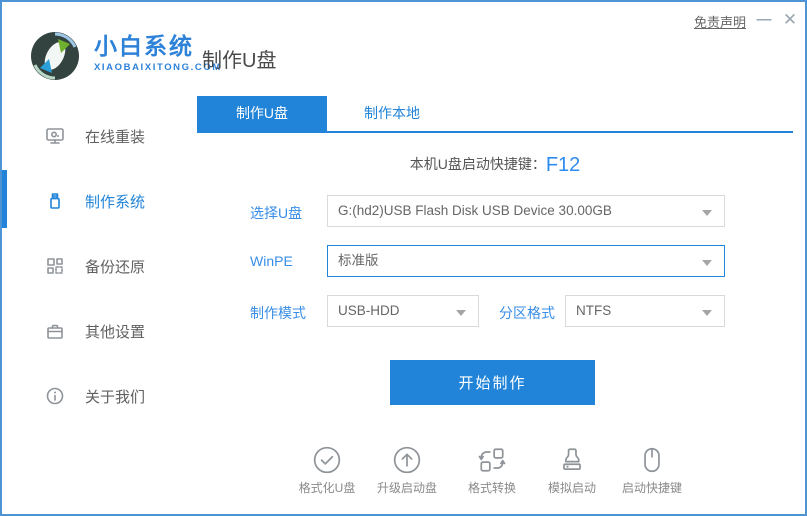 This screenshot has width=807, height=516. I want to click on boot-hotkey-label: 本机U盘启动快捷键：, so click(477, 164).